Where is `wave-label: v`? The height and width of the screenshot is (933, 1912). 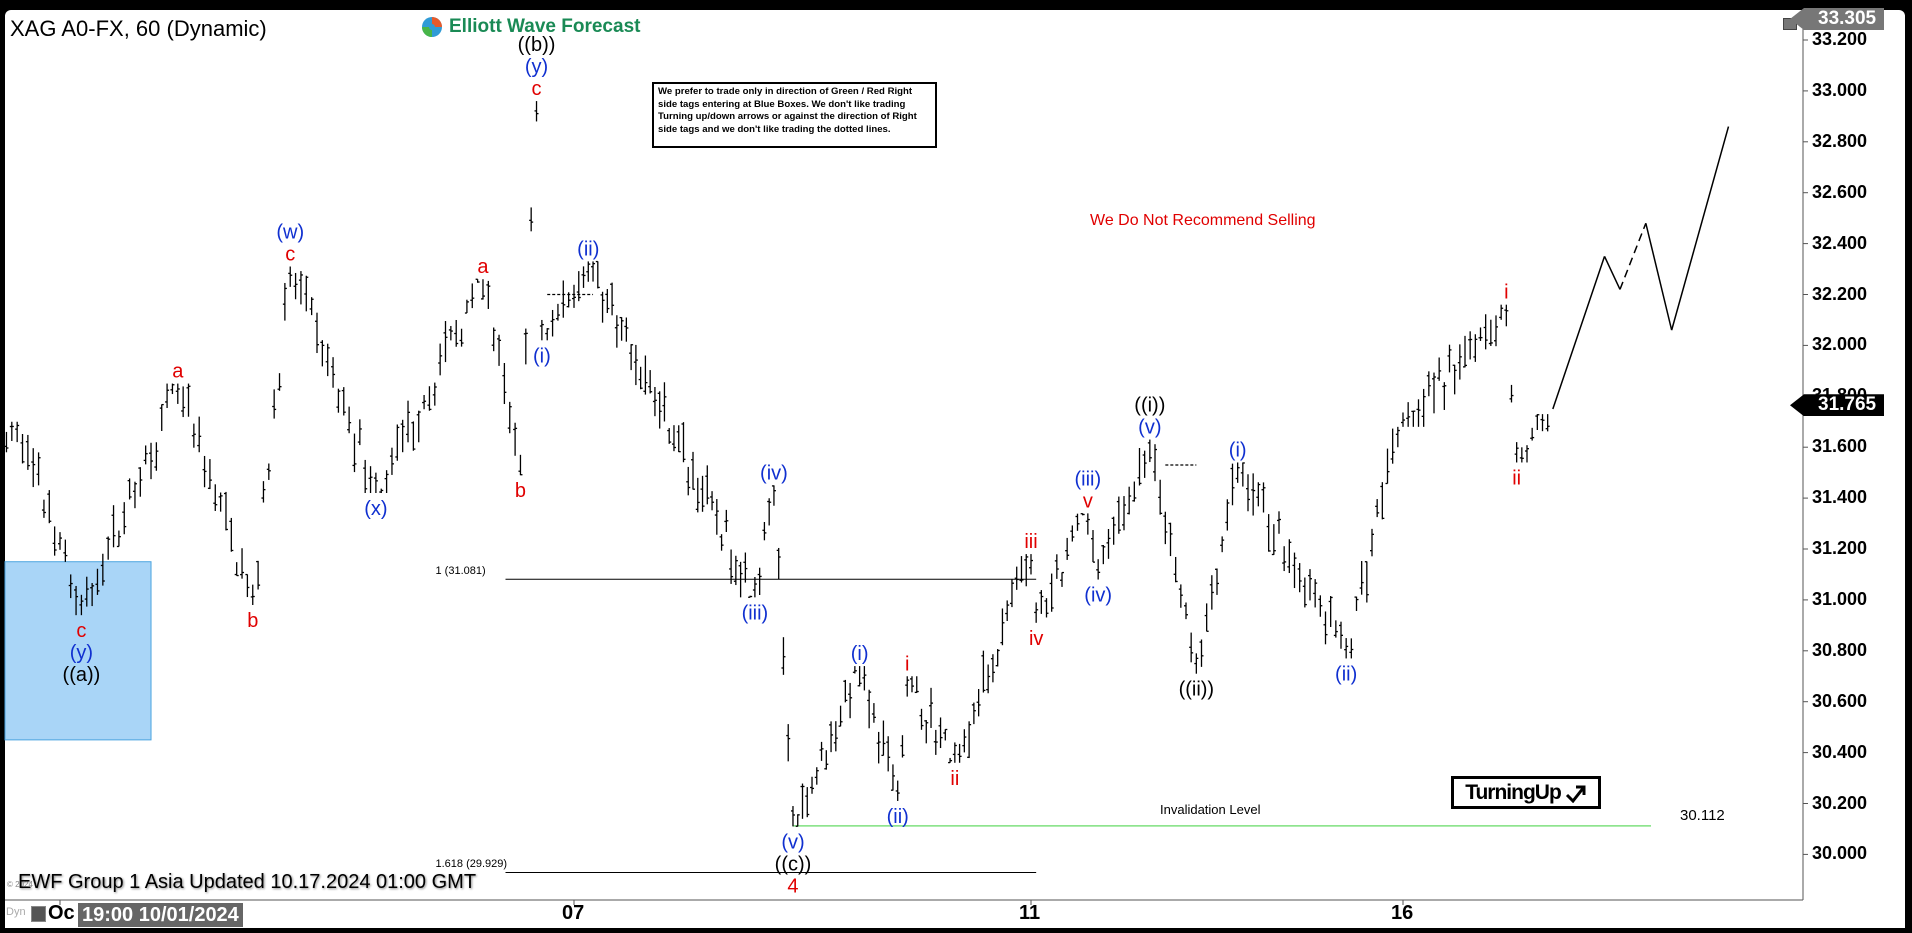 wave-label: v is located at coordinates (1088, 501).